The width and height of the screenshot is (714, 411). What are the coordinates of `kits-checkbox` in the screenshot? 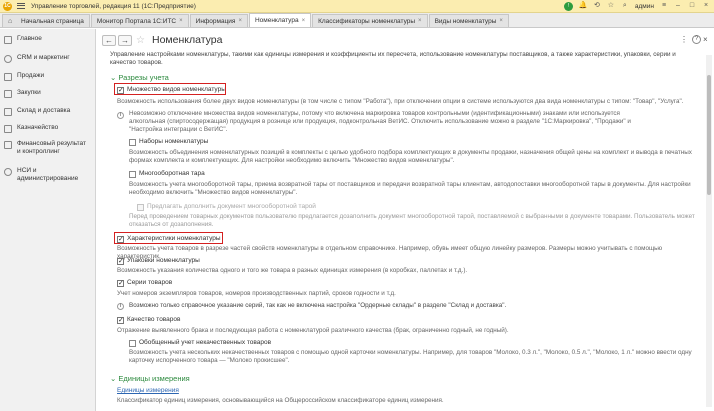 It's located at (132, 142).